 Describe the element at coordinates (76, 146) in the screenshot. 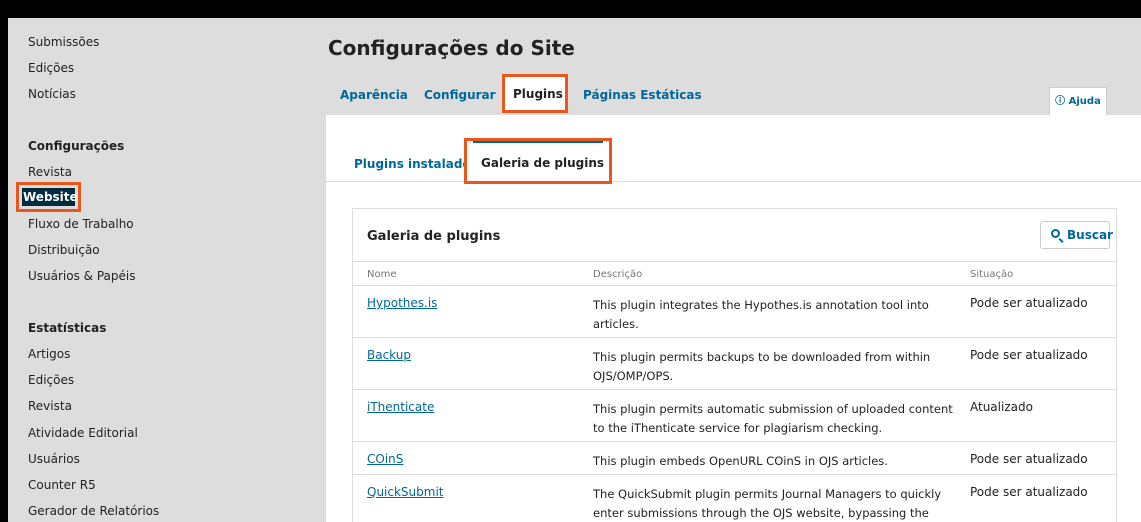

I see `sidebar-heading-configuracoes: Configurações` at that location.